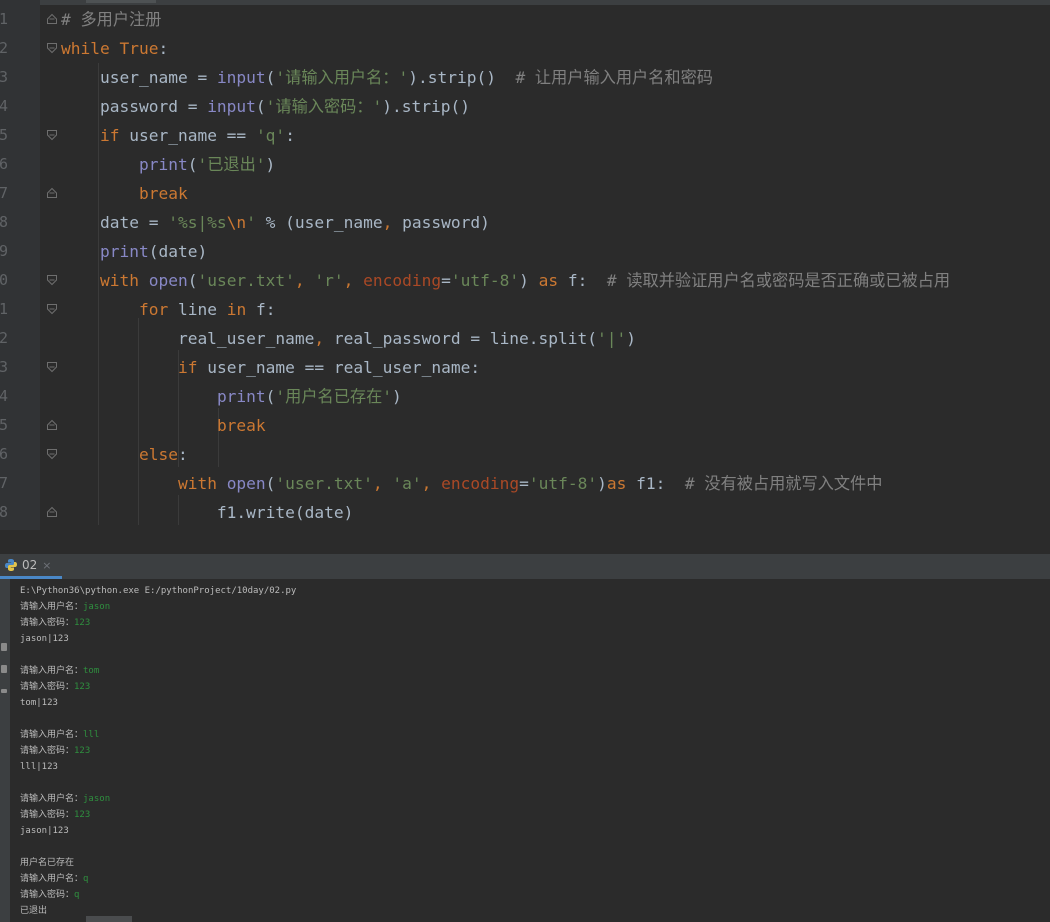 The height and width of the screenshot is (922, 1050). I want to click on stop-icon, so click(4, 669).